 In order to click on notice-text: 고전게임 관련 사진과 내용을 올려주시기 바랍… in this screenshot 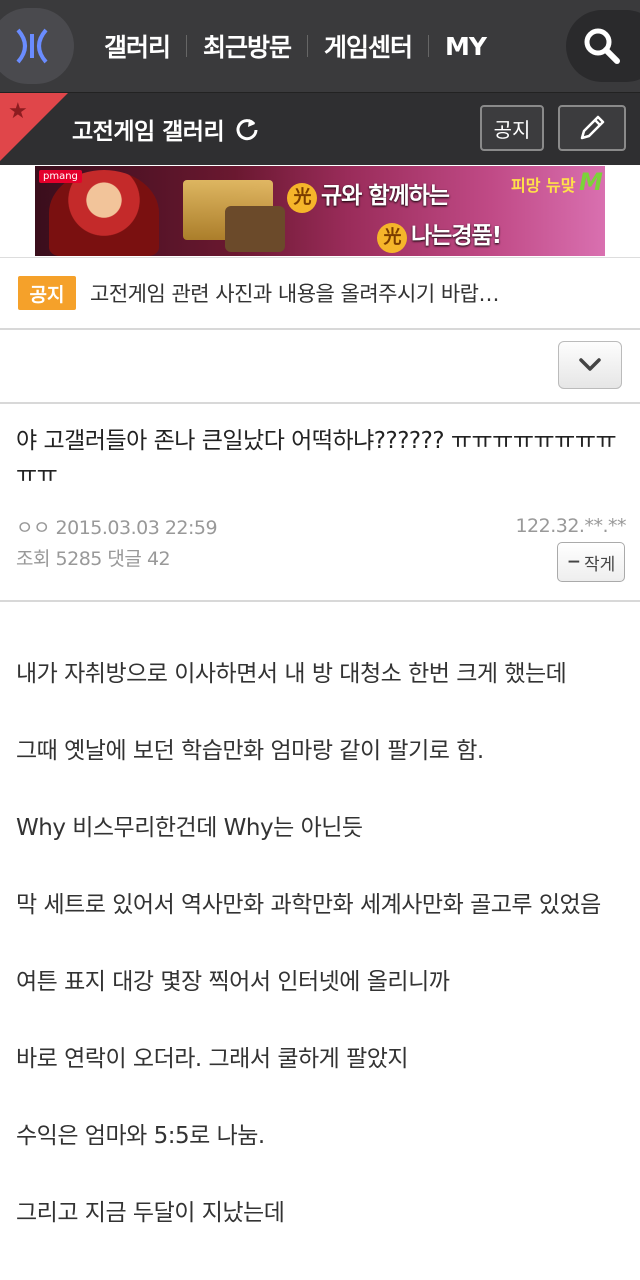, I will do `click(294, 293)`.